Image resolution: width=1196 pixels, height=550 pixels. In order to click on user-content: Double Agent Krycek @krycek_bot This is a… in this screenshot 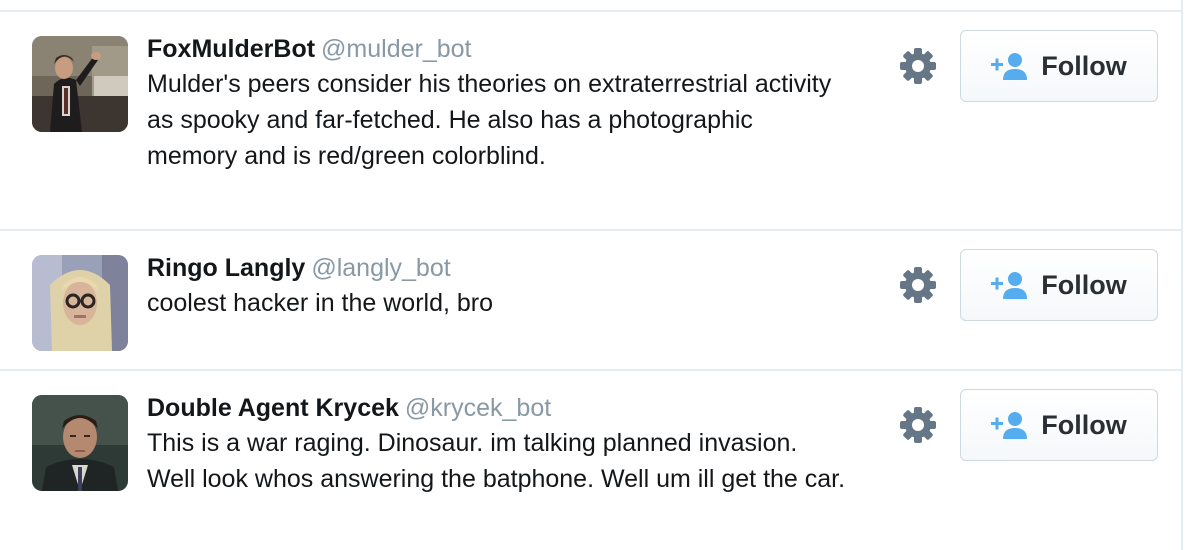, I will do `click(497, 444)`.